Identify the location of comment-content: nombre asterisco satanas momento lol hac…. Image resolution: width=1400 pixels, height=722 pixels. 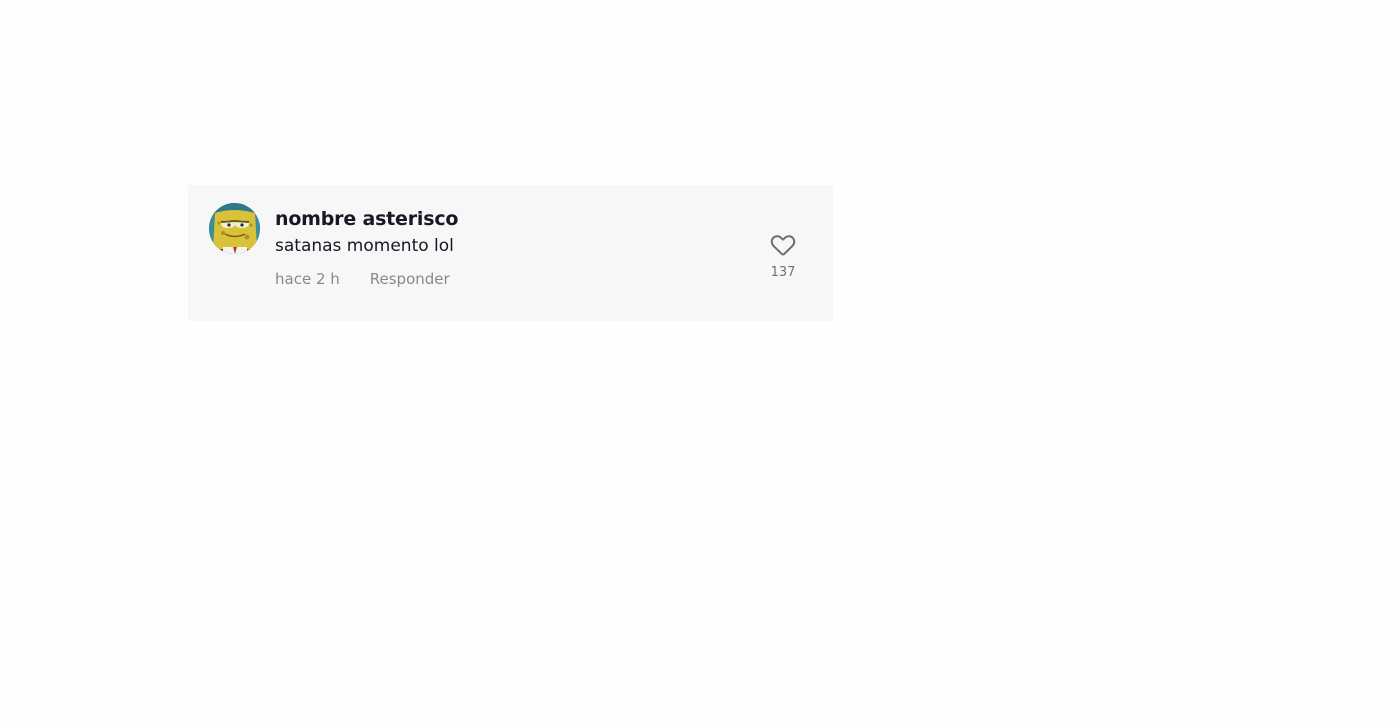
(366, 248).